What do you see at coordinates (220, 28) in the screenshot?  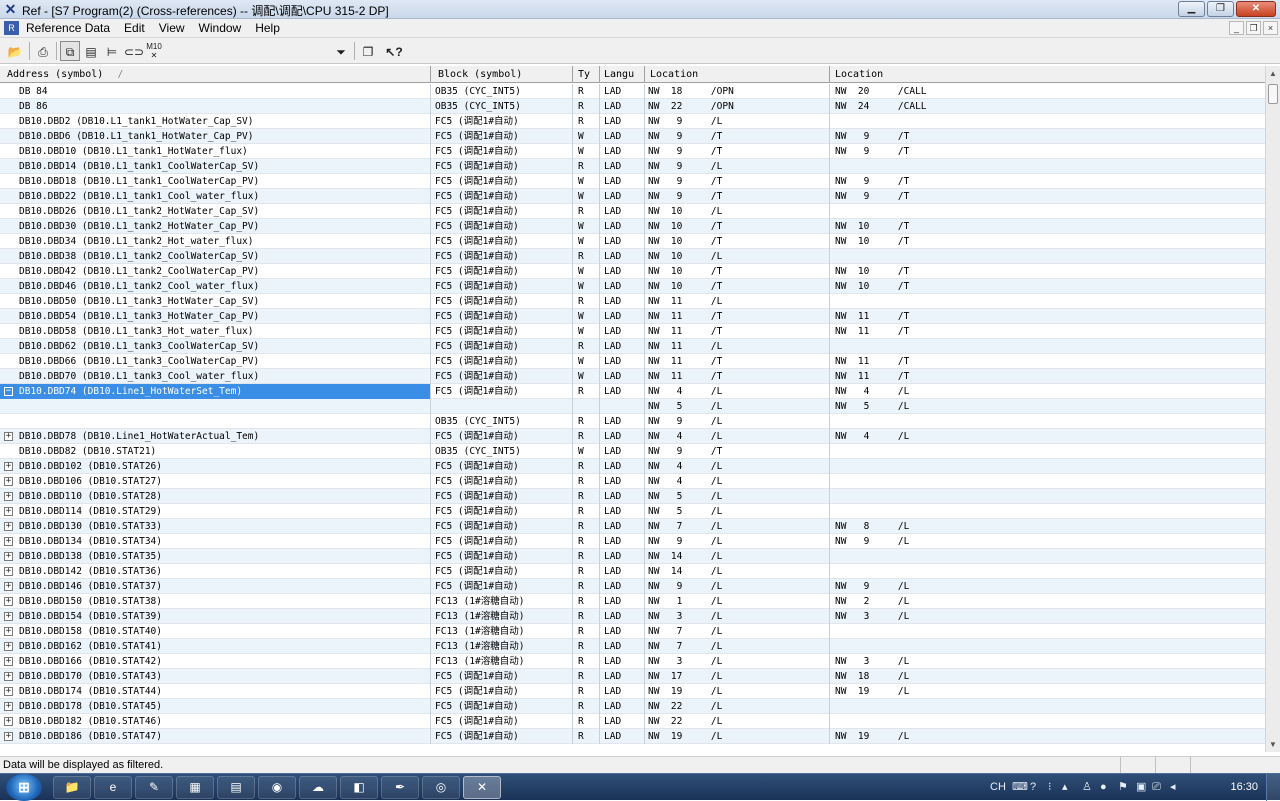 I see `menu-item-window: Window` at bounding box center [220, 28].